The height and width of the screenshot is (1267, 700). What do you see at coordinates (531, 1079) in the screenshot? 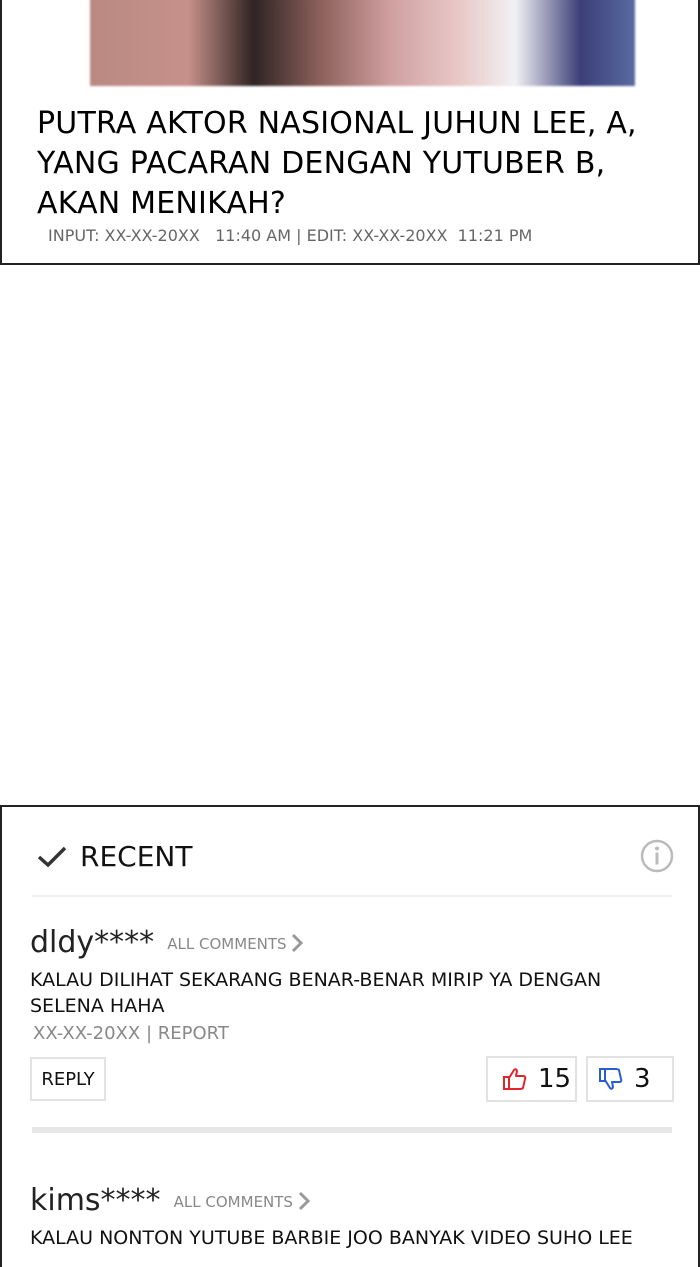
I see `like-button: 15` at bounding box center [531, 1079].